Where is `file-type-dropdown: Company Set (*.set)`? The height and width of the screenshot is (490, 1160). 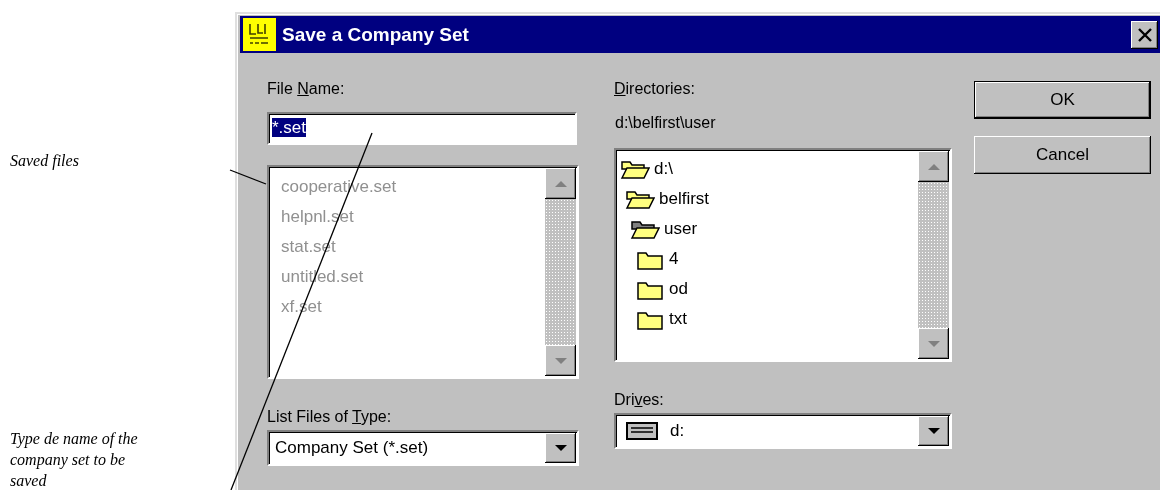
file-type-dropdown: Company Set (*.set) is located at coordinates (423, 448).